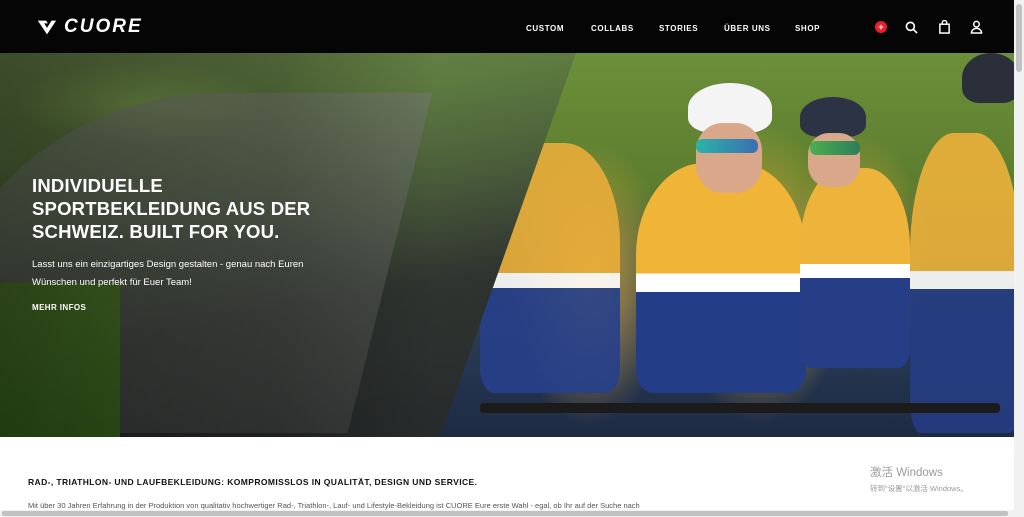 This screenshot has width=1024, height=517. What do you see at coordinates (976, 27) in the screenshot?
I see `user-icon` at bounding box center [976, 27].